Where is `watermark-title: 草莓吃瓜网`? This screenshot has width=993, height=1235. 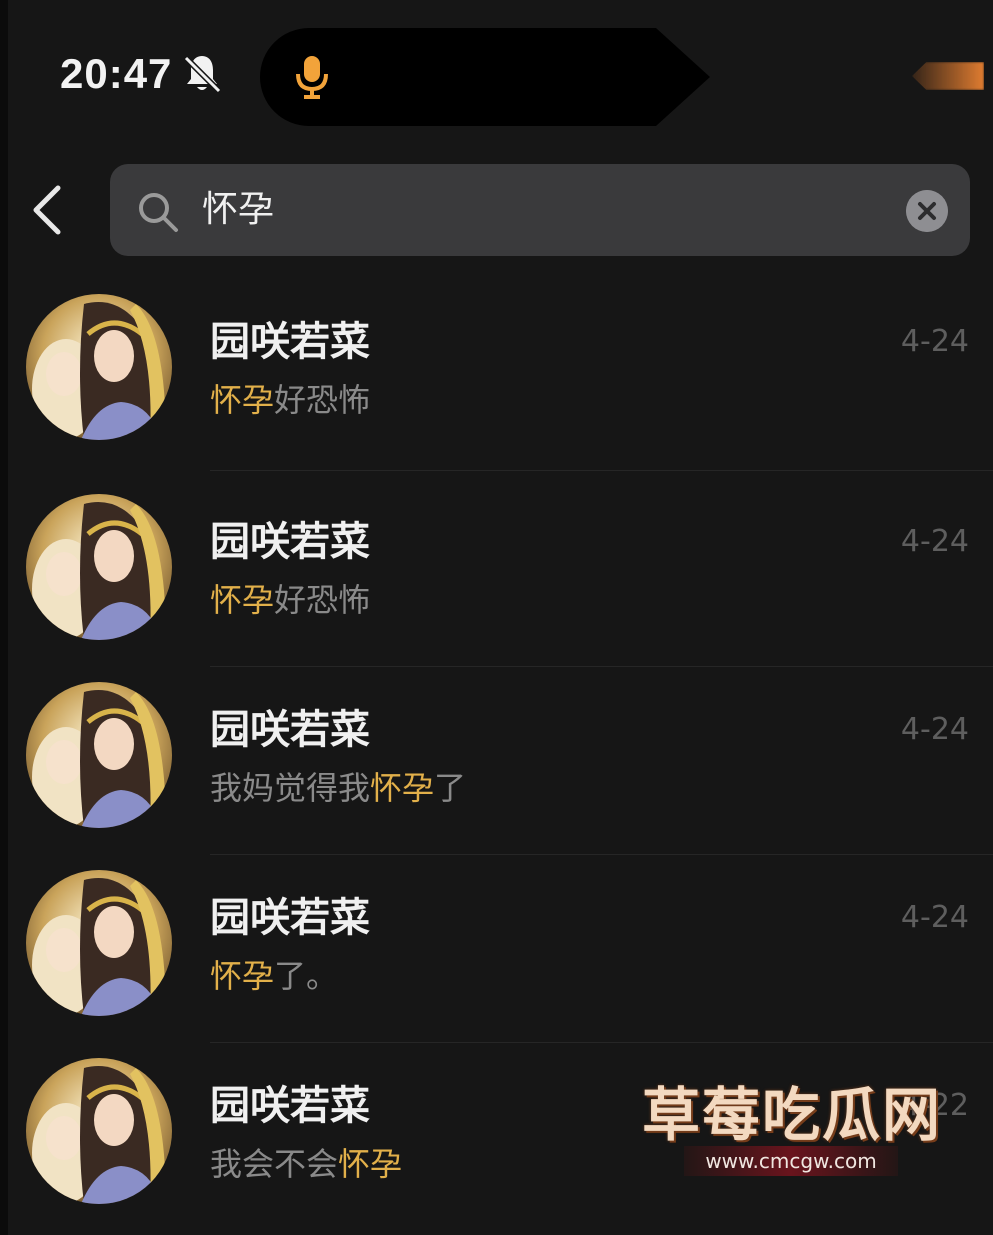 watermark-title: 草莓吃瓜网 is located at coordinates (792, 1115).